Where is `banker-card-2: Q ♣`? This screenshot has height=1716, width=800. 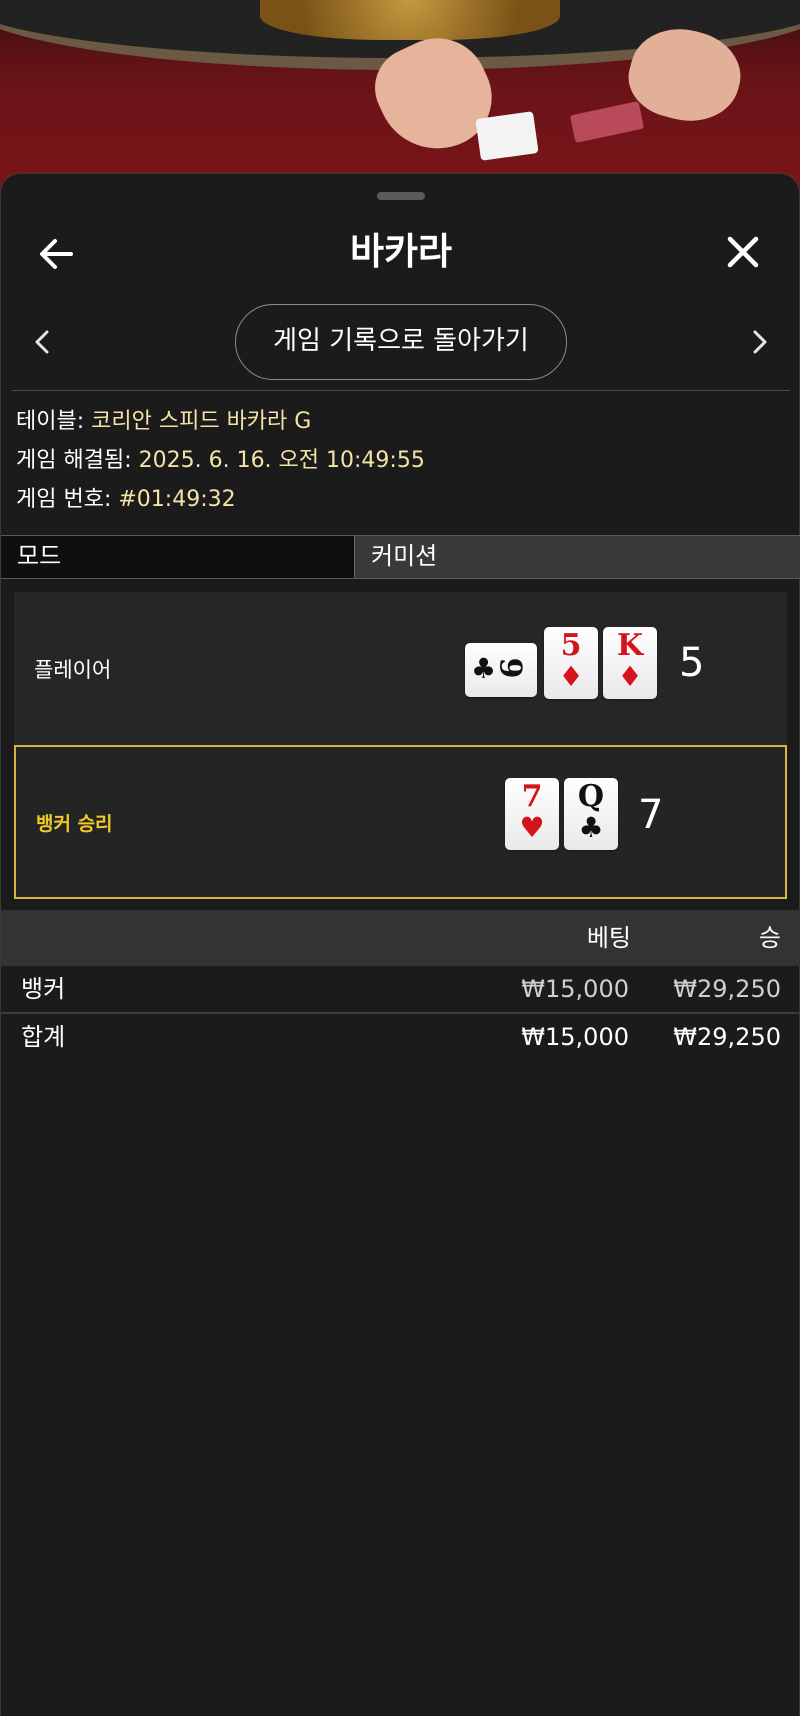
banker-card-2: Q ♣ is located at coordinates (591, 814).